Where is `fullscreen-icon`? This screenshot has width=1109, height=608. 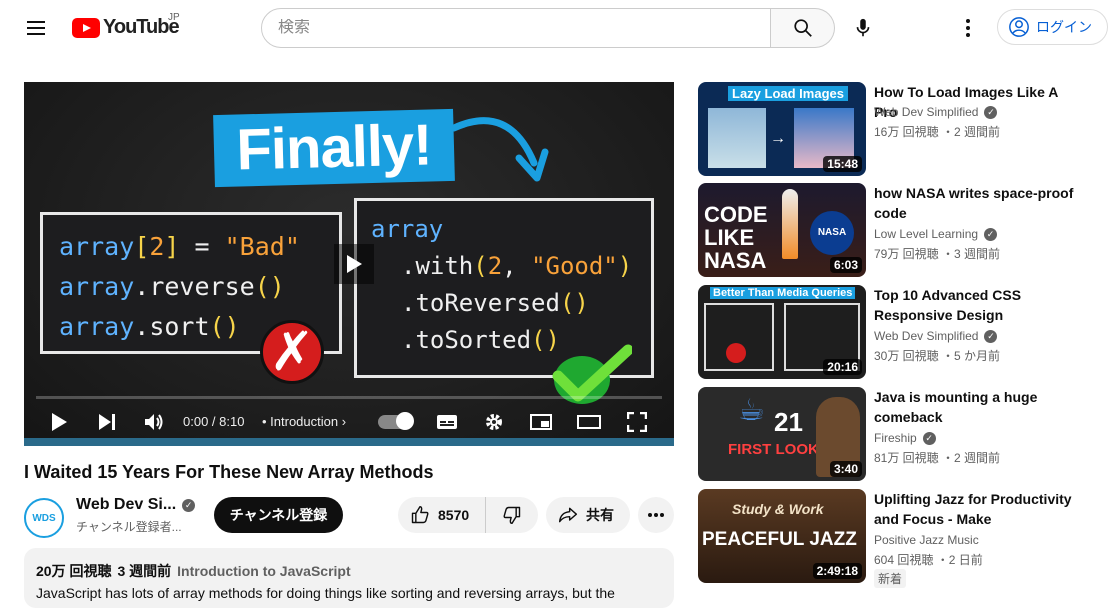 fullscreen-icon is located at coordinates (637, 422).